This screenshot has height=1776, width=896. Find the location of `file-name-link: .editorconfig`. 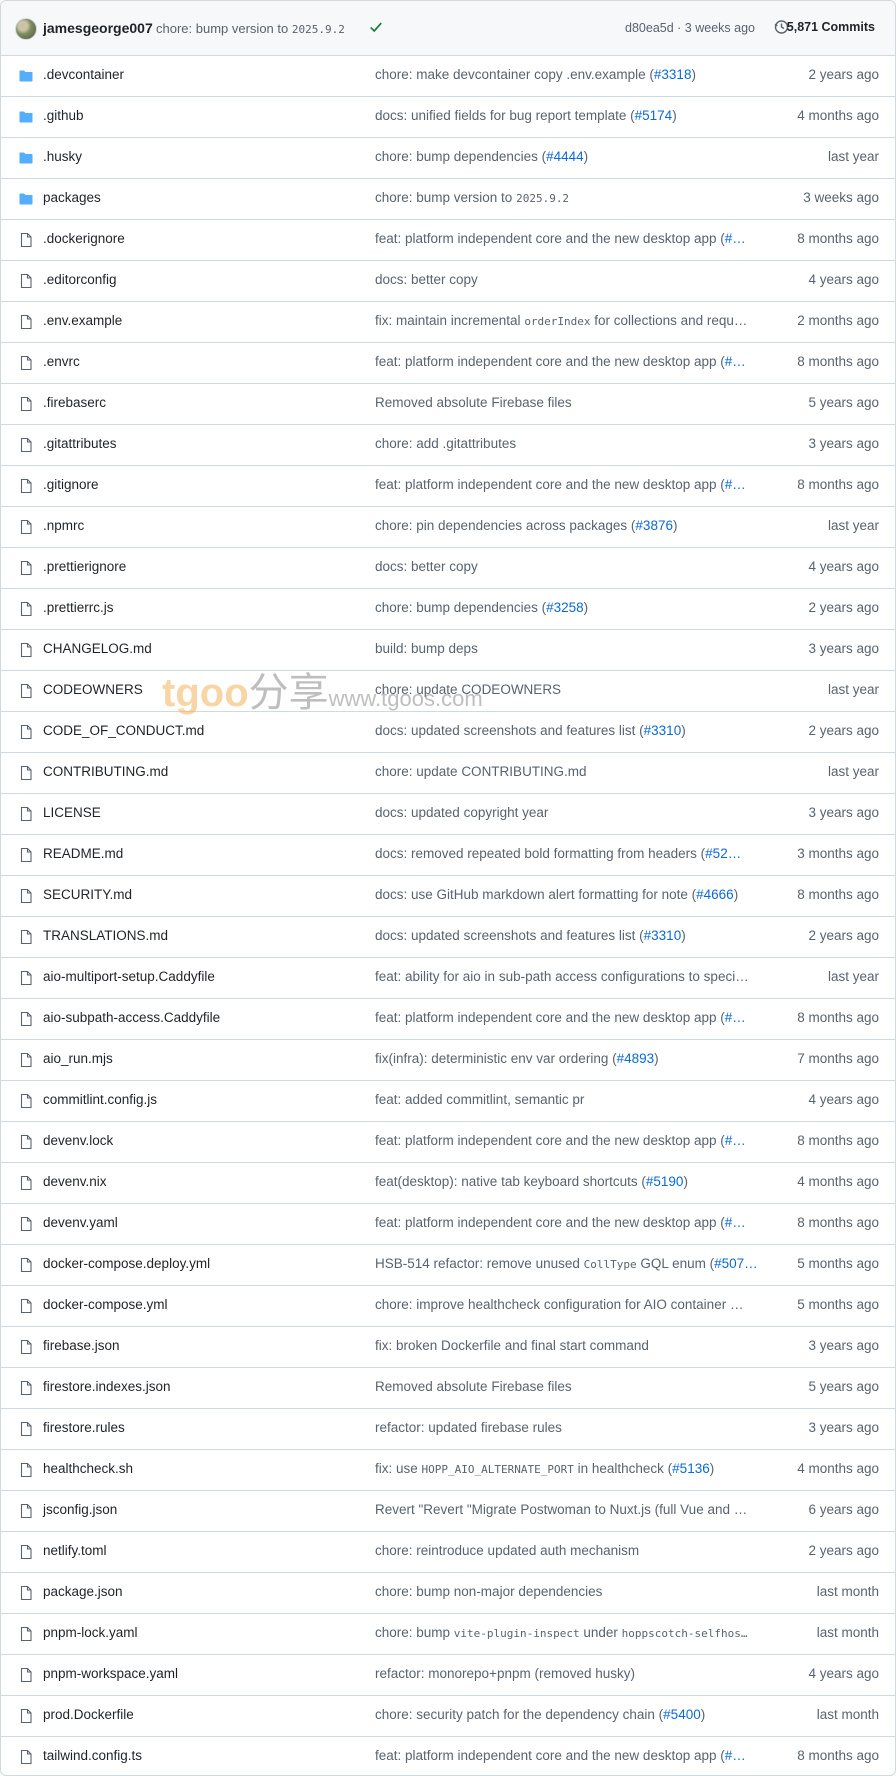

file-name-link: .editorconfig is located at coordinates (80, 279).